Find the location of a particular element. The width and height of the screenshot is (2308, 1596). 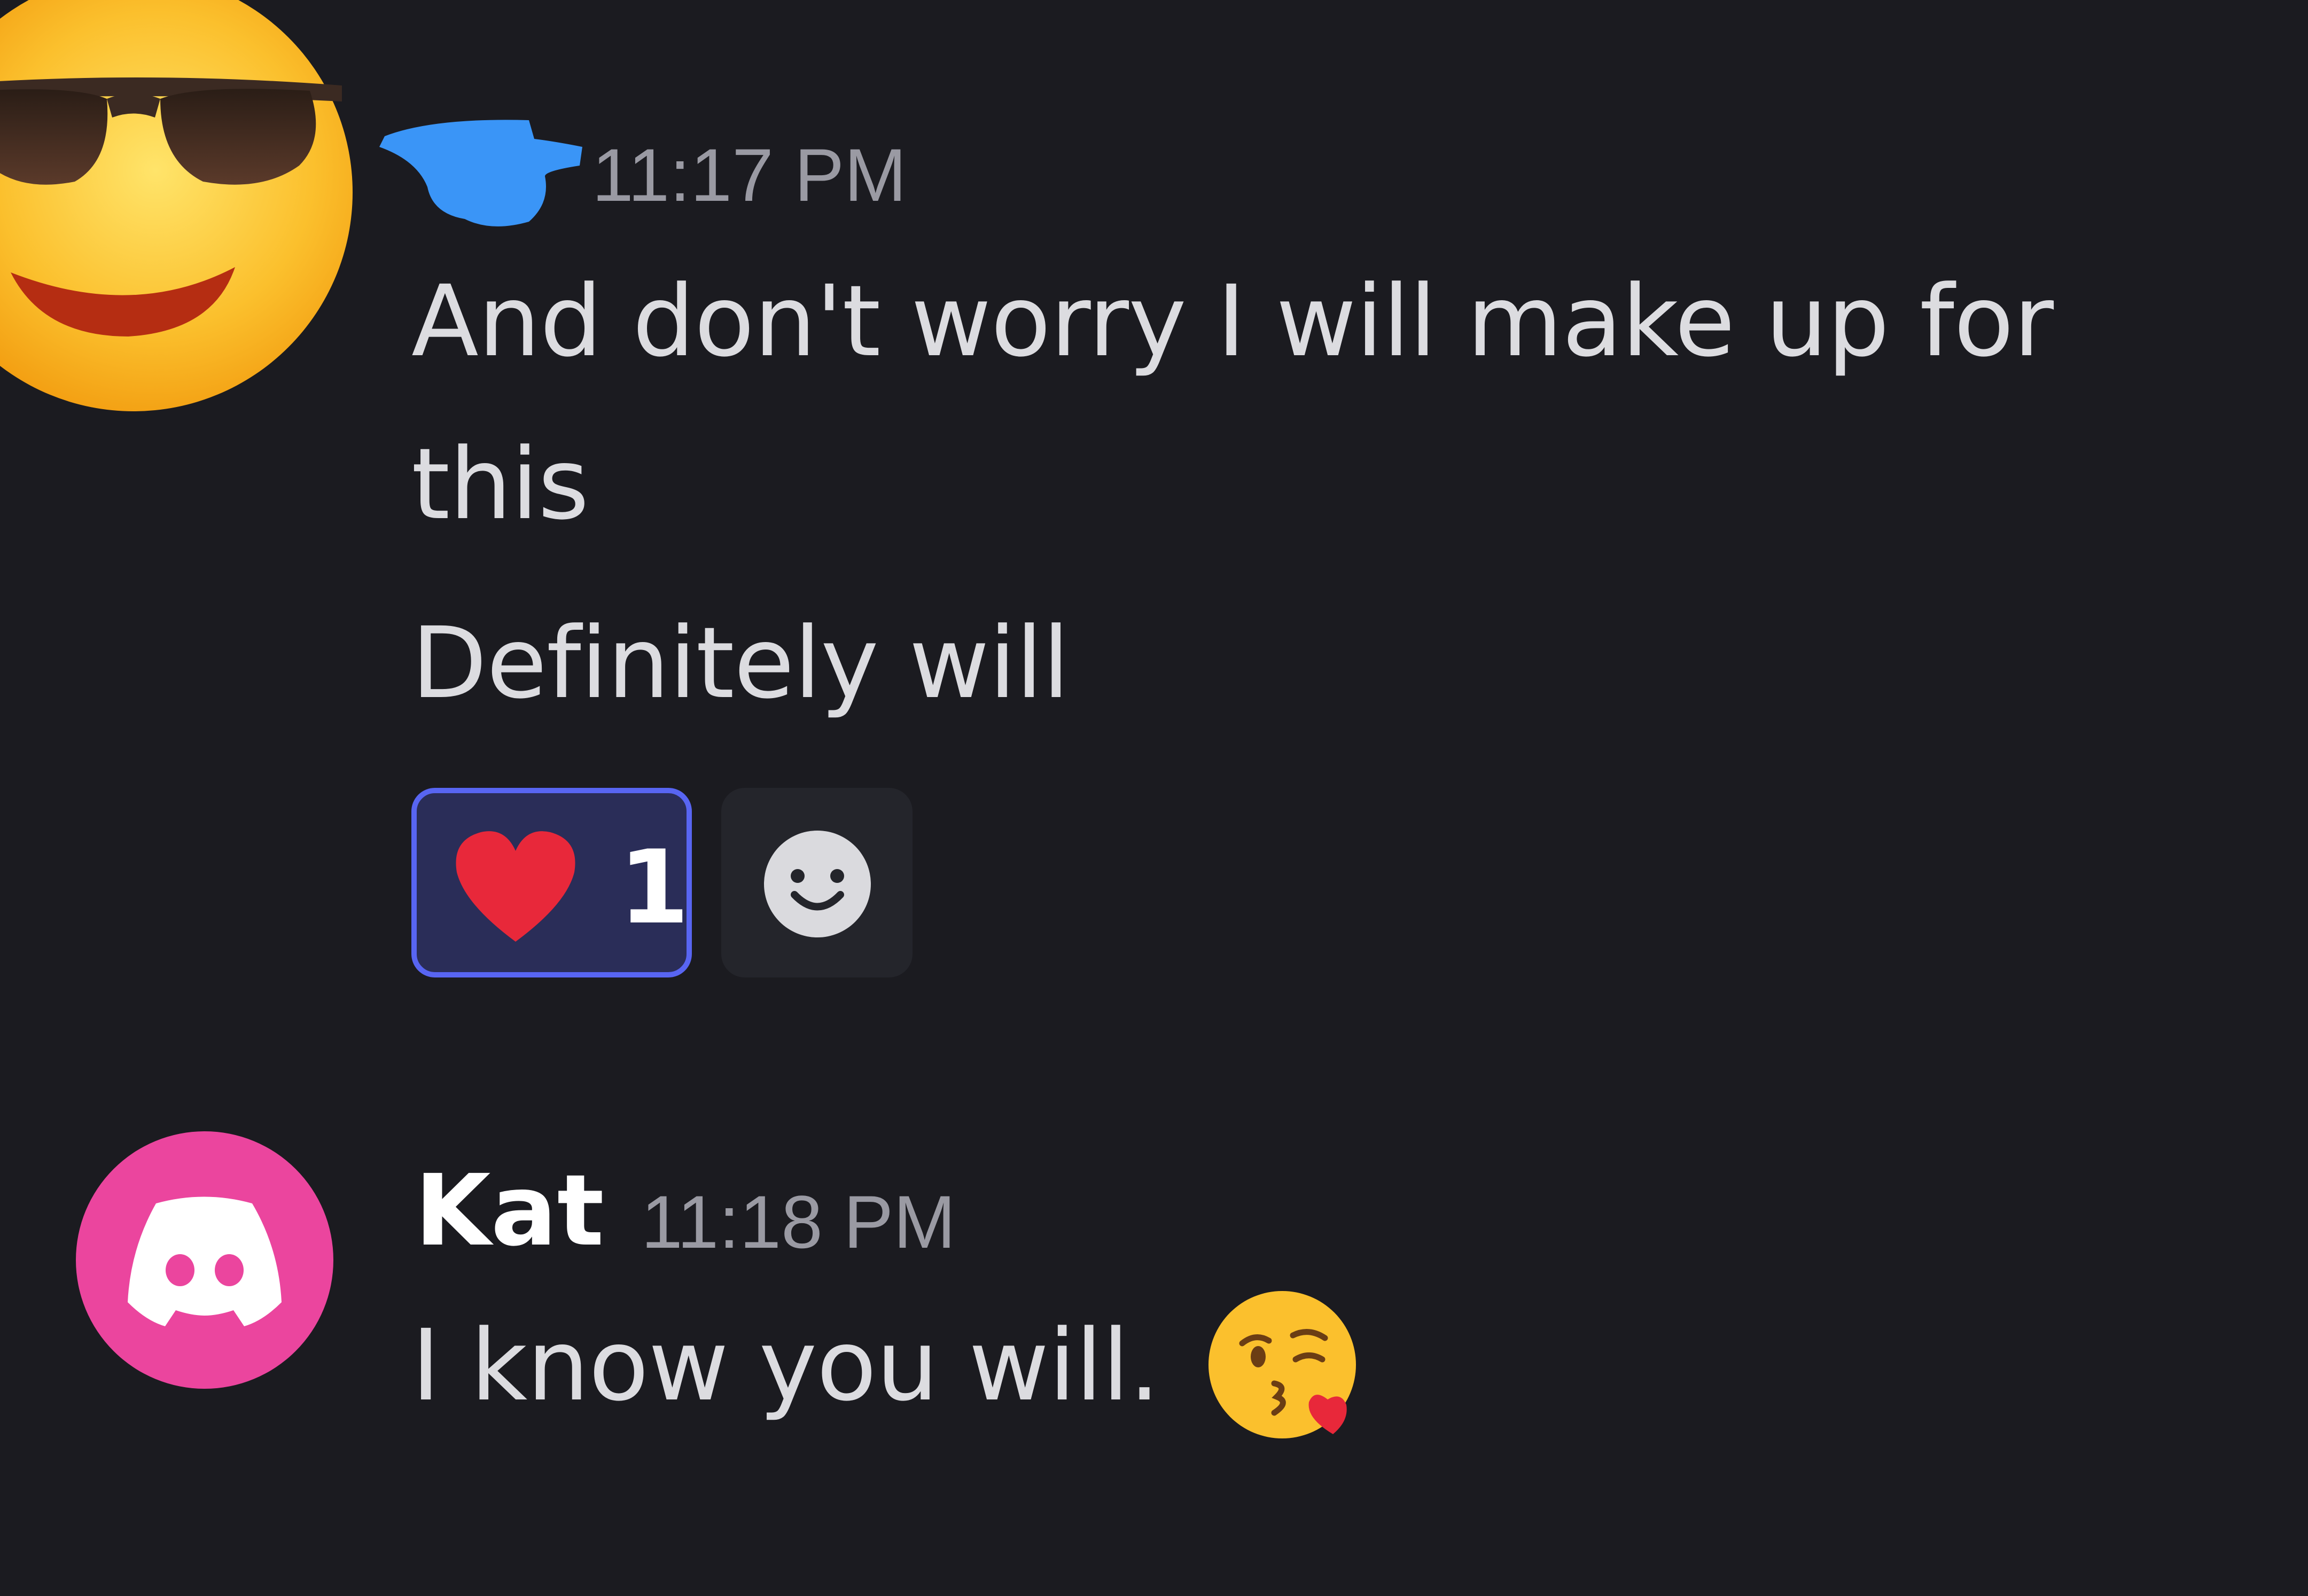

reaction-heart-button: 1 is located at coordinates (551, 882).